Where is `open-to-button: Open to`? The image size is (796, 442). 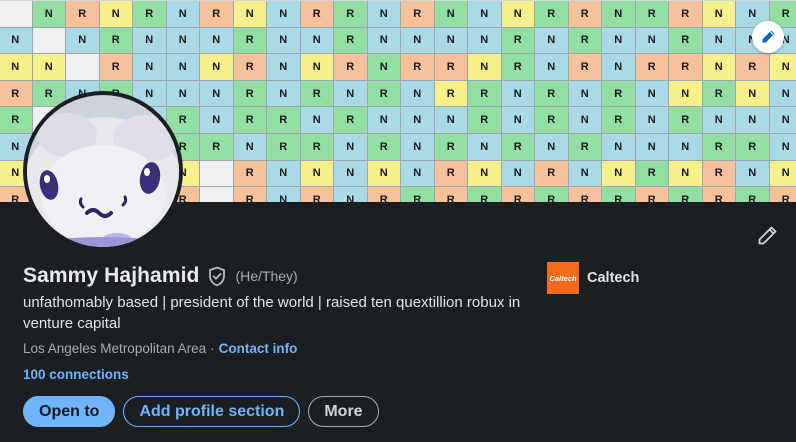 open-to-button: Open to is located at coordinates (69, 411).